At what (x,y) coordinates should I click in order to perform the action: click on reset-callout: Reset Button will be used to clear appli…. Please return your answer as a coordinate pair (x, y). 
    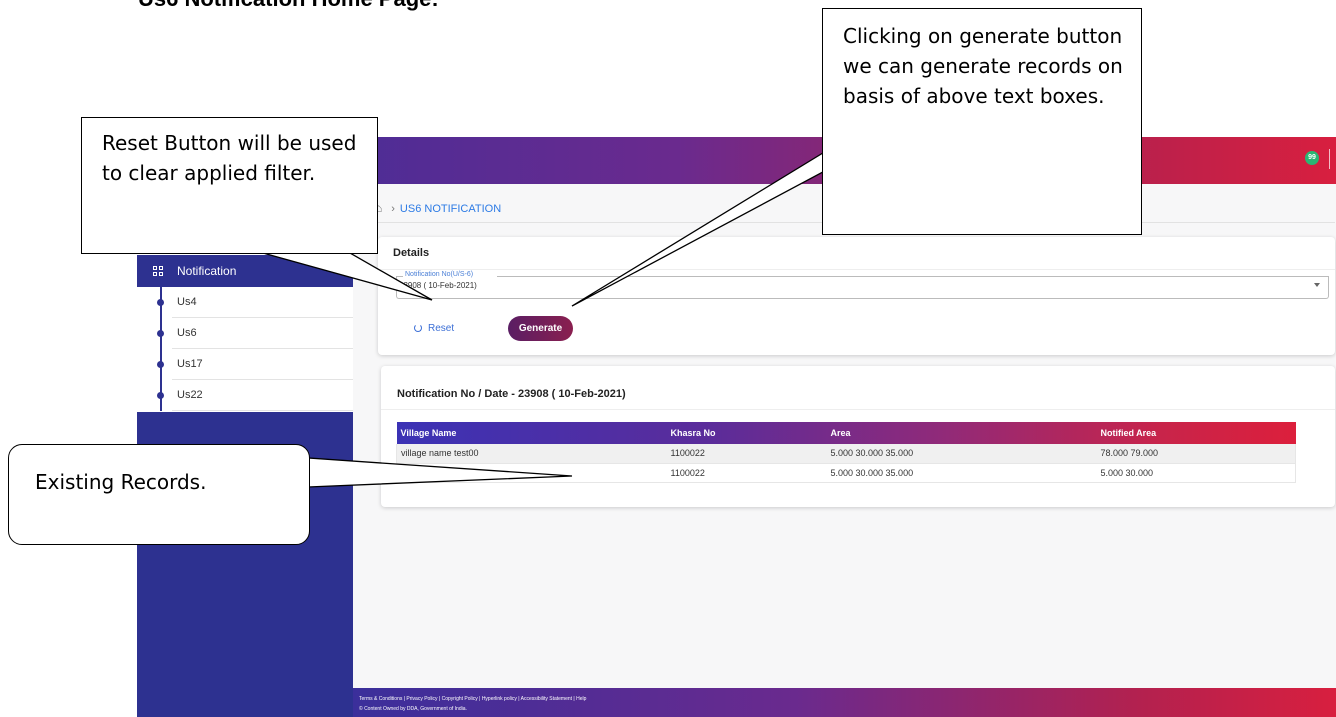
    Looking at the image, I should click on (229, 185).